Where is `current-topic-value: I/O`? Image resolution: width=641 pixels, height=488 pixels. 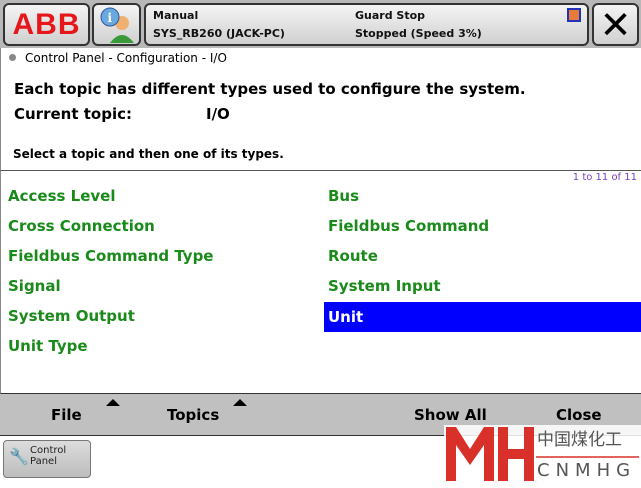 current-topic-value: I/O is located at coordinates (218, 114).